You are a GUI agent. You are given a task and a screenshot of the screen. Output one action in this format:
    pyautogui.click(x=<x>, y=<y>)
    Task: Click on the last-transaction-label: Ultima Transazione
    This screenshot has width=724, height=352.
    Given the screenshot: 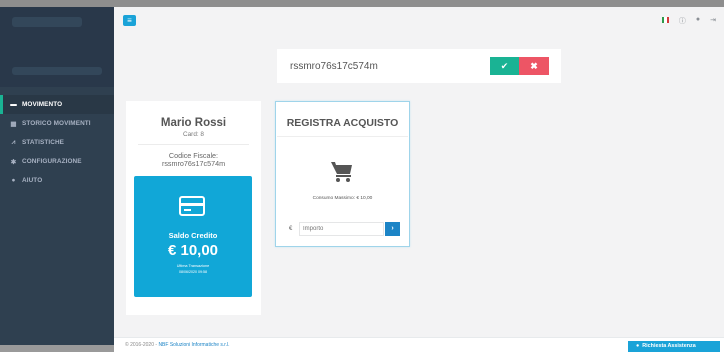 What is the action you would take?
    pyautogui.click(x=193, y=266)
    